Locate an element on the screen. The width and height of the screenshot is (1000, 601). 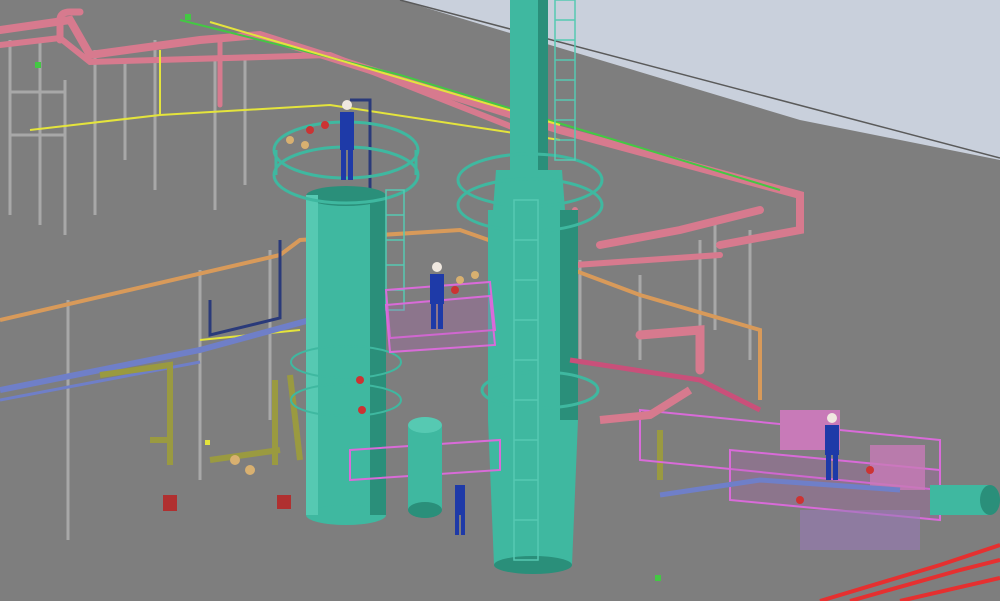
drum-vessel is located at coordinates (425, 467).